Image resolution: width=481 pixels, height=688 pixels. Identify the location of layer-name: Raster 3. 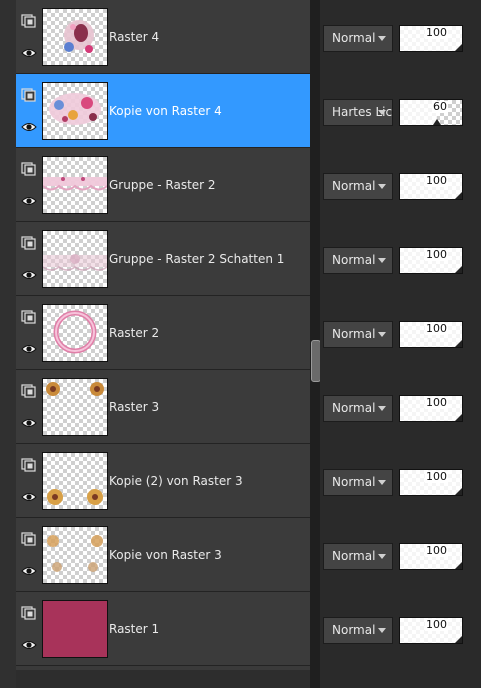
(134, 407).